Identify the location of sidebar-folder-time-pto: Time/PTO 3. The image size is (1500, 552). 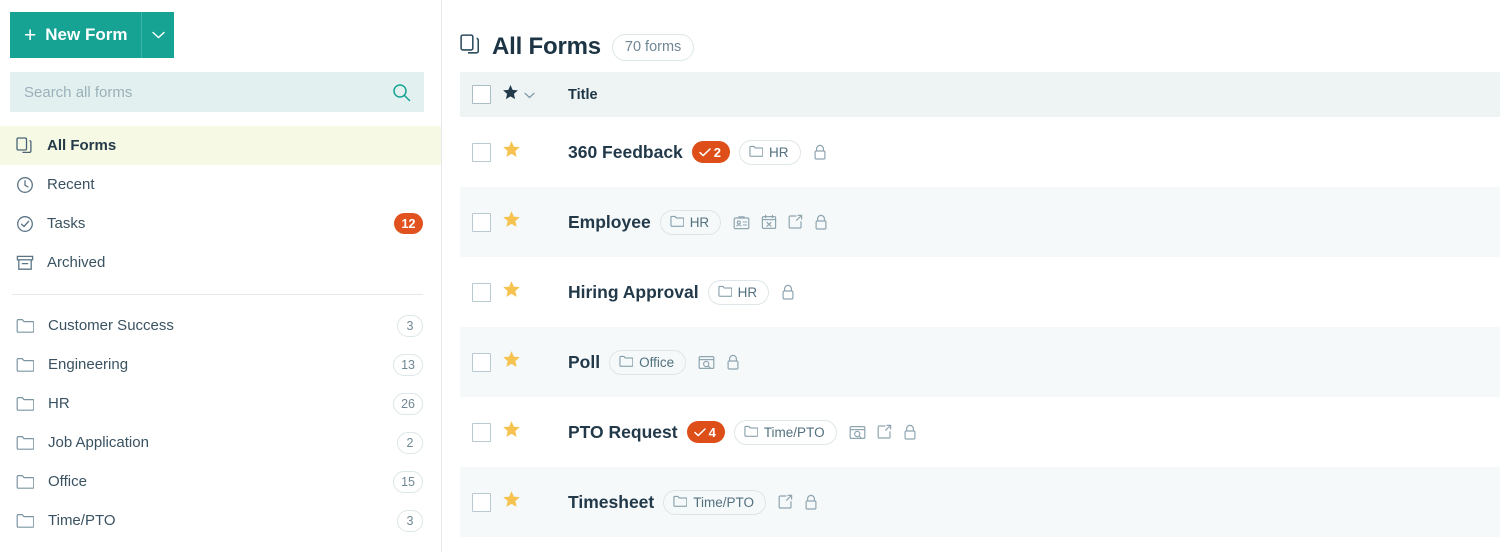
(220, 520).